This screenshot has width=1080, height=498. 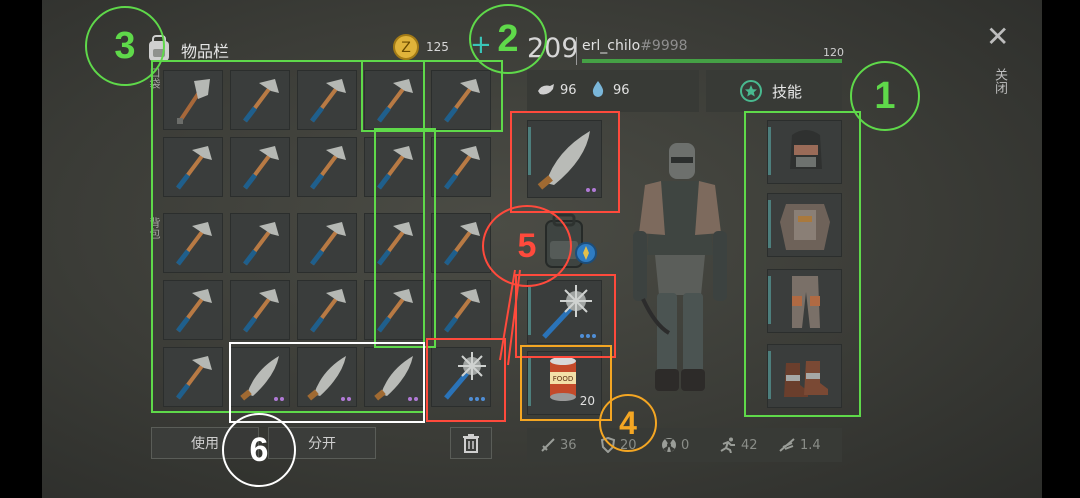 I want to click on xp-value: 120, so click(x=833, y=52).